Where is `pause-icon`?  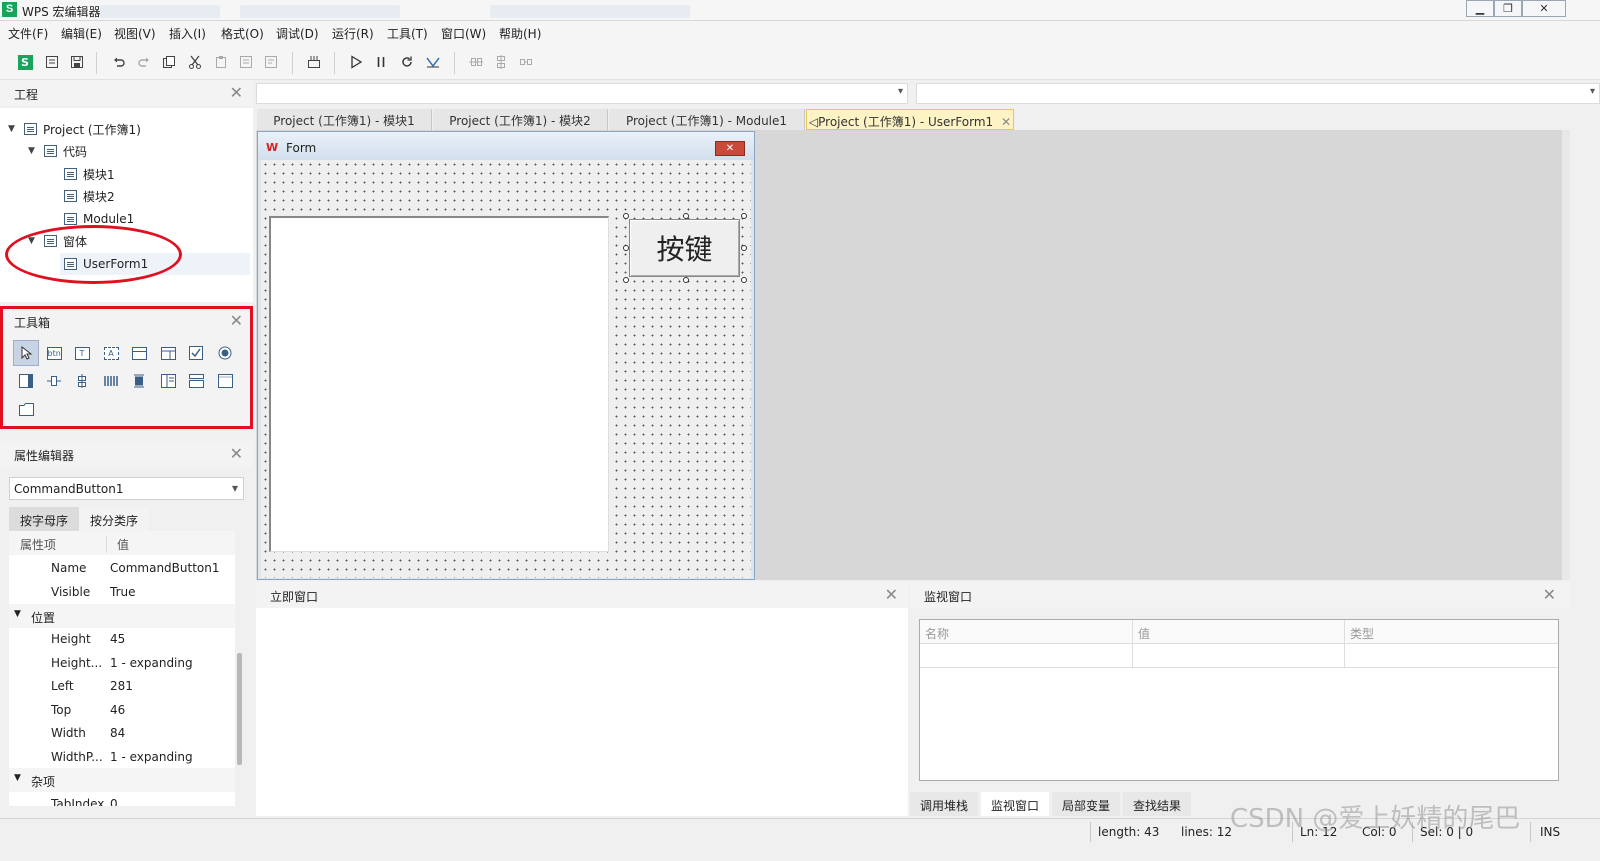
pause-icon is located at coordinates (381, 62).